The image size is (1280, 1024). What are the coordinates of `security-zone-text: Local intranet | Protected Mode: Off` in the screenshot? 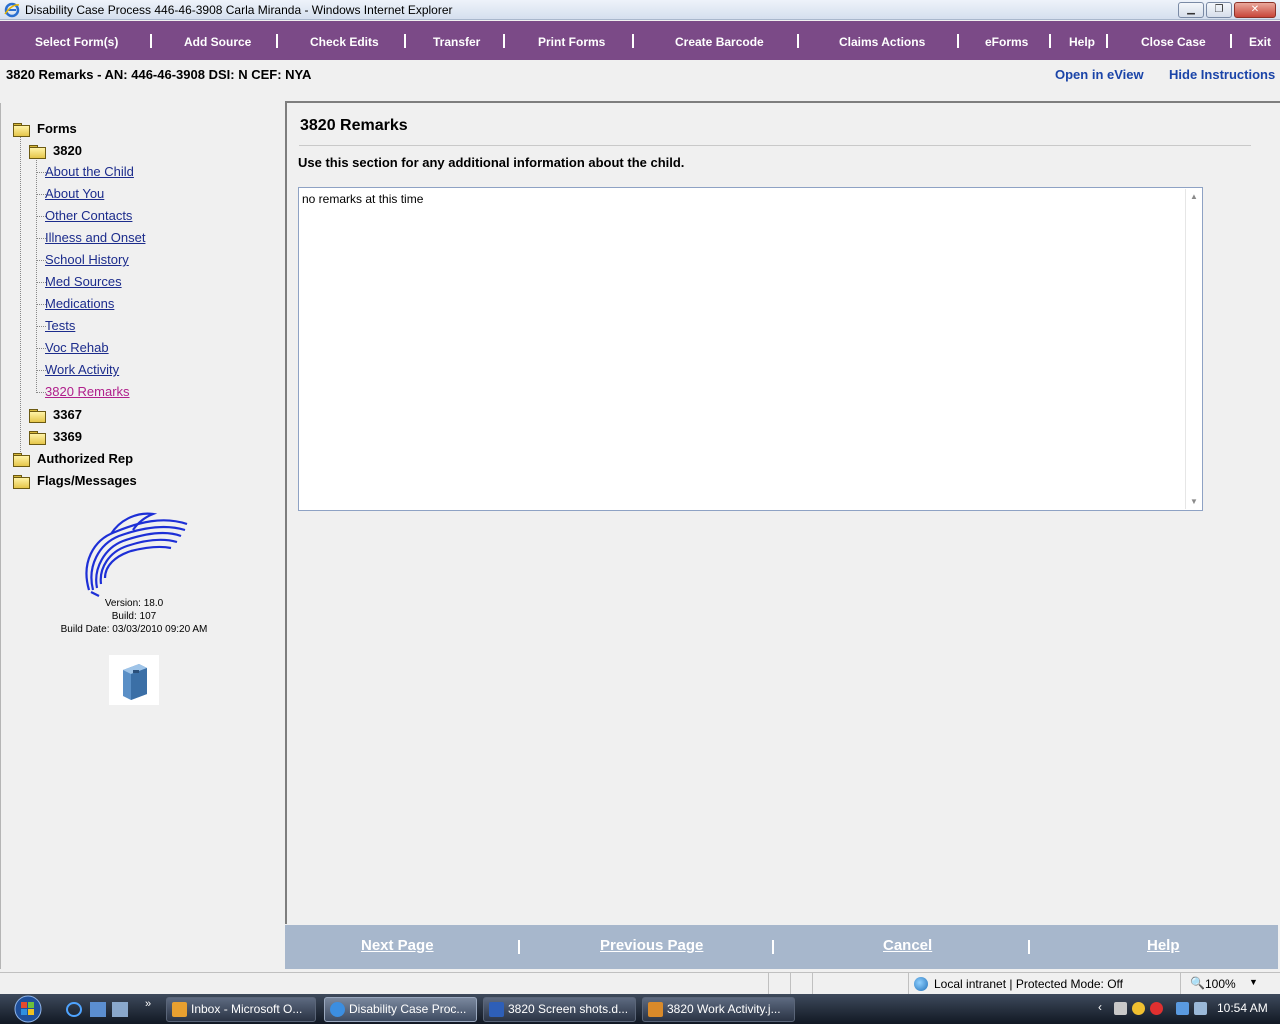 It's located at (1028, 984).